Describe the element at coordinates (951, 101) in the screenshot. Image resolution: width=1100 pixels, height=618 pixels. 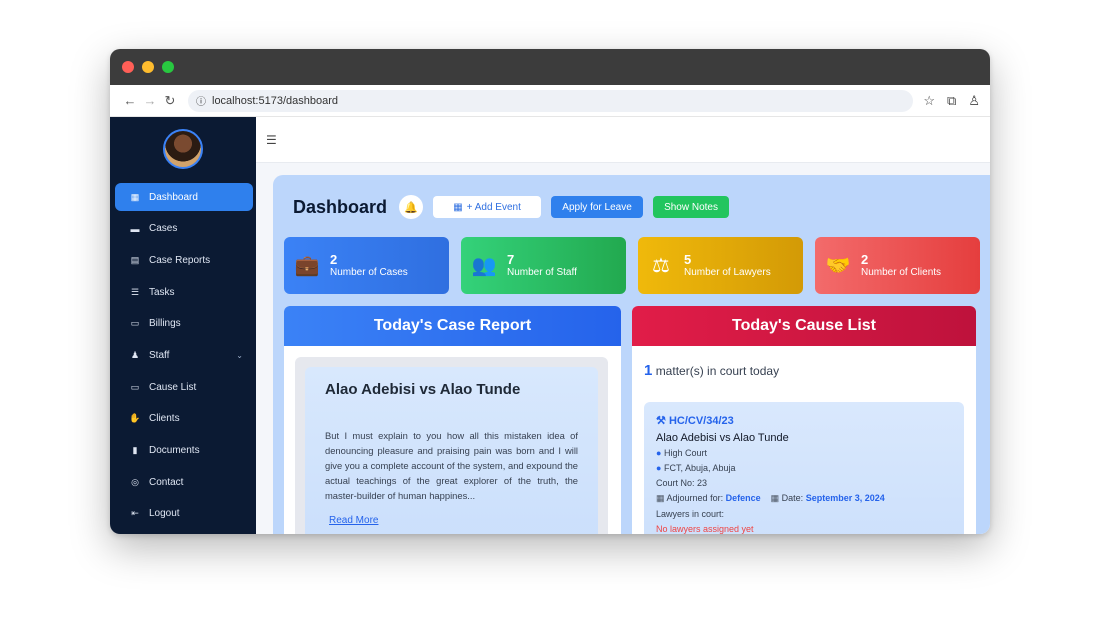
I see `extensions-icon: ⧉` at that location.